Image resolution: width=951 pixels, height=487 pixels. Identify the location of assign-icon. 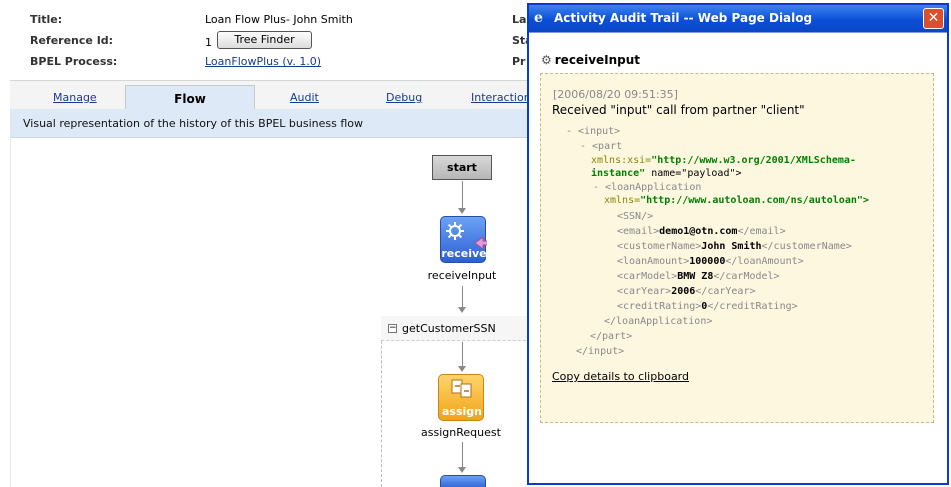
(461, 388).